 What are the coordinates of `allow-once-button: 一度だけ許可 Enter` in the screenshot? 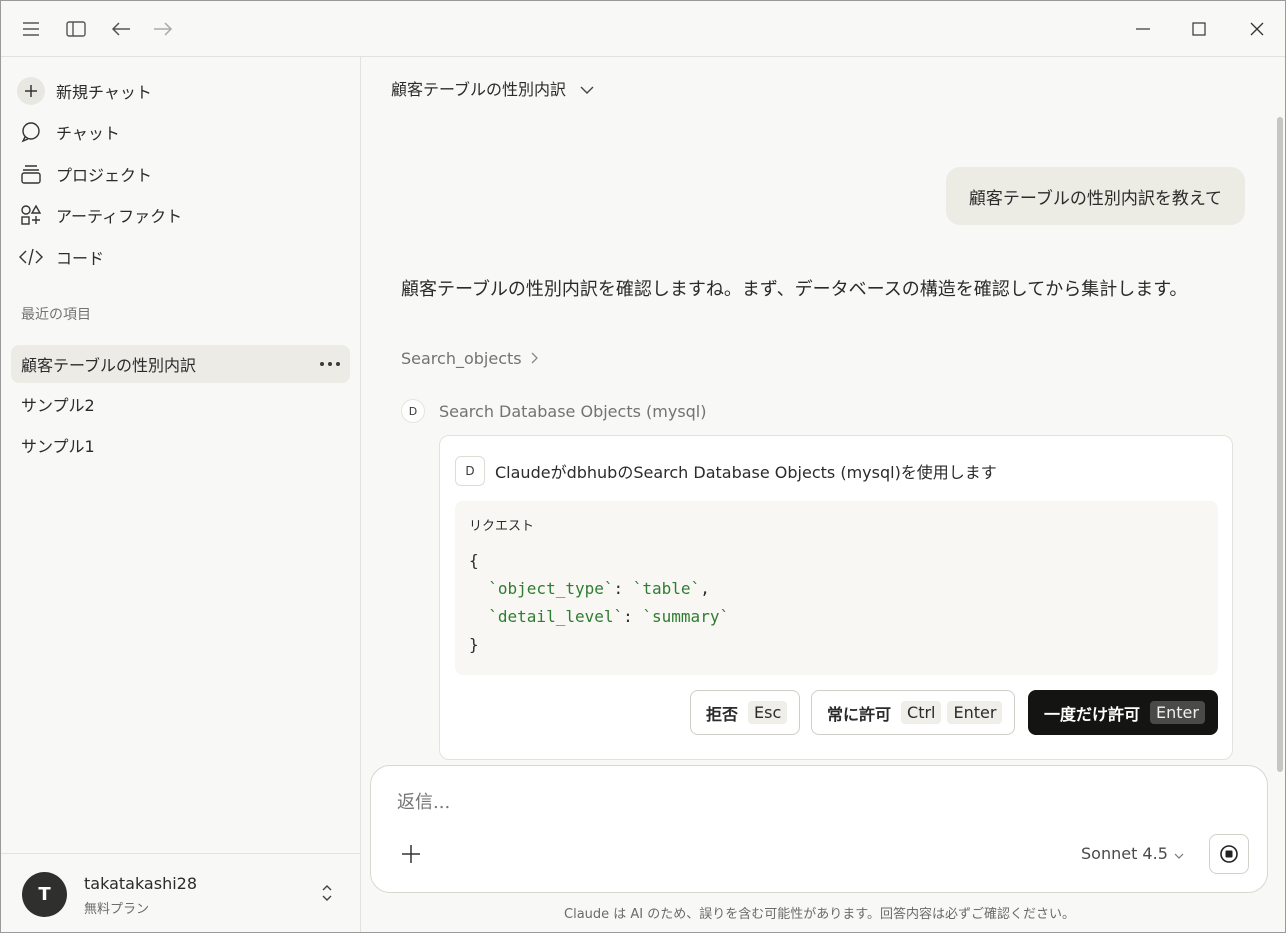 It's located at (1123, 712).